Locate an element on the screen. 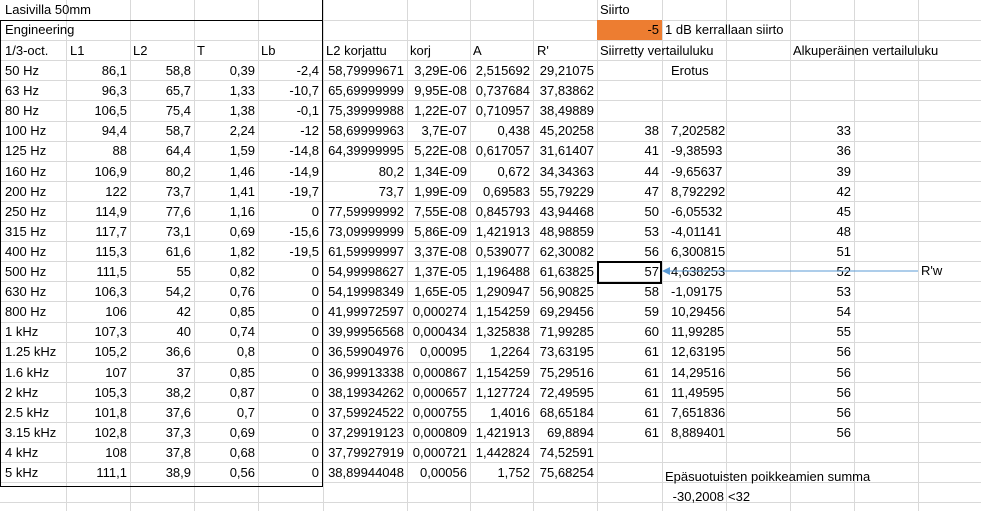 This screenshot has width=981, height=511. cell-l2k: 61,59999997 is located at coordinates (363, 252).